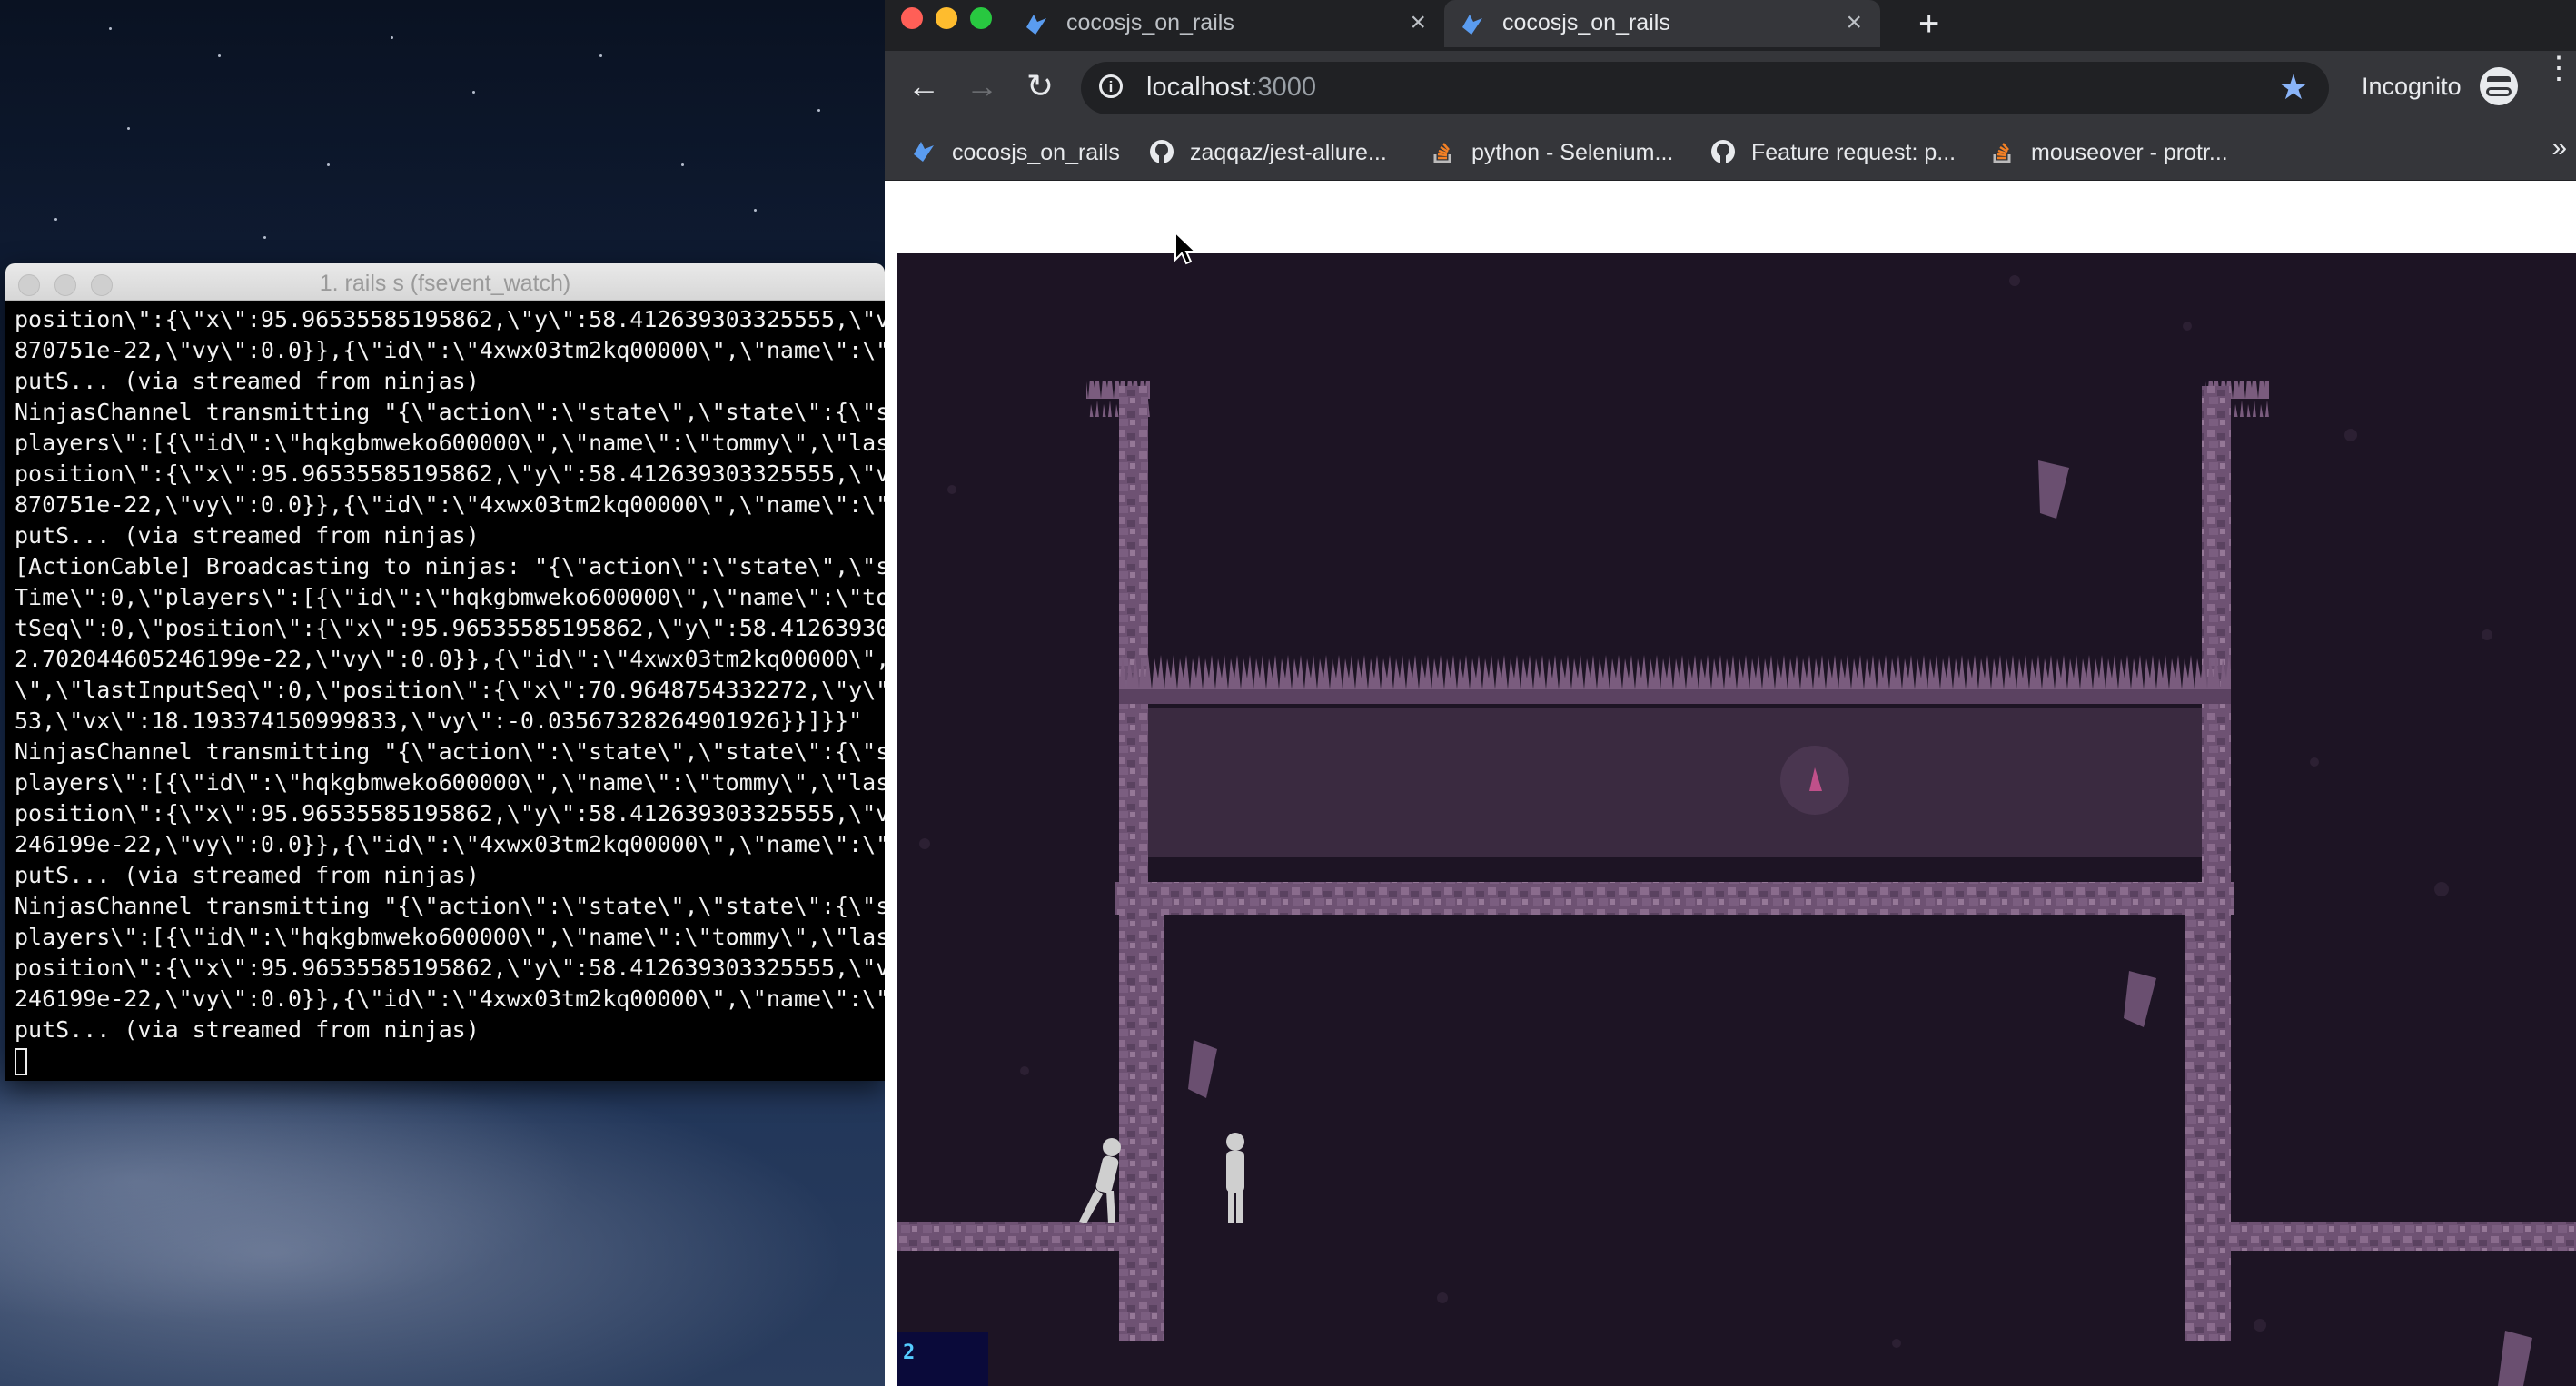  Describe the element at coordinates (1036, 152) in the screenshot. I see `bookmark-label: cocosjs_on_rails` at that location.